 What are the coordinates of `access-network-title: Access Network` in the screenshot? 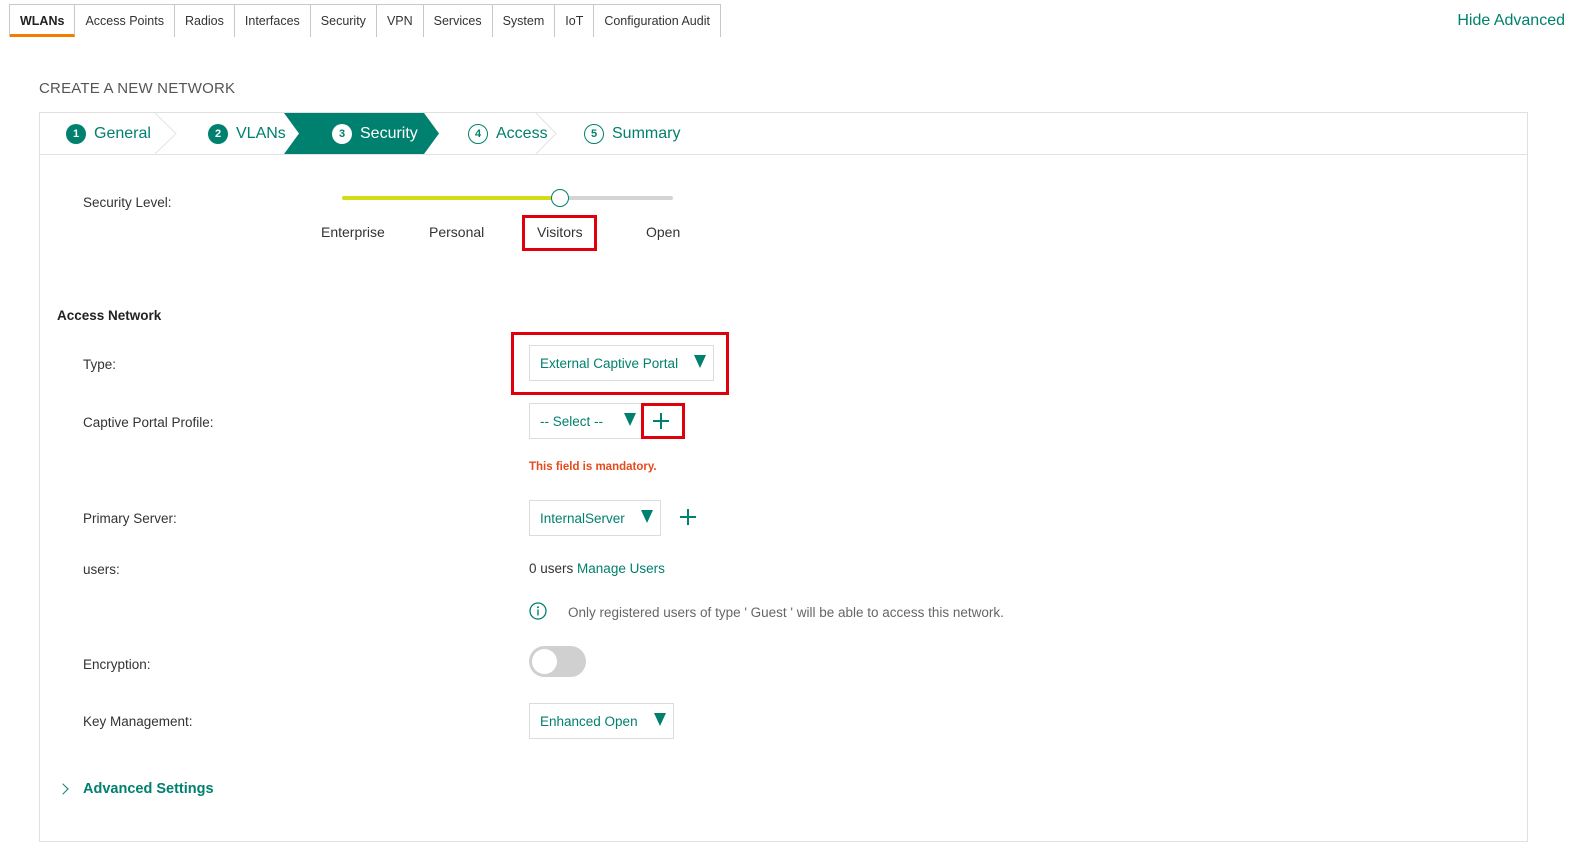 It's located at (109, 315).